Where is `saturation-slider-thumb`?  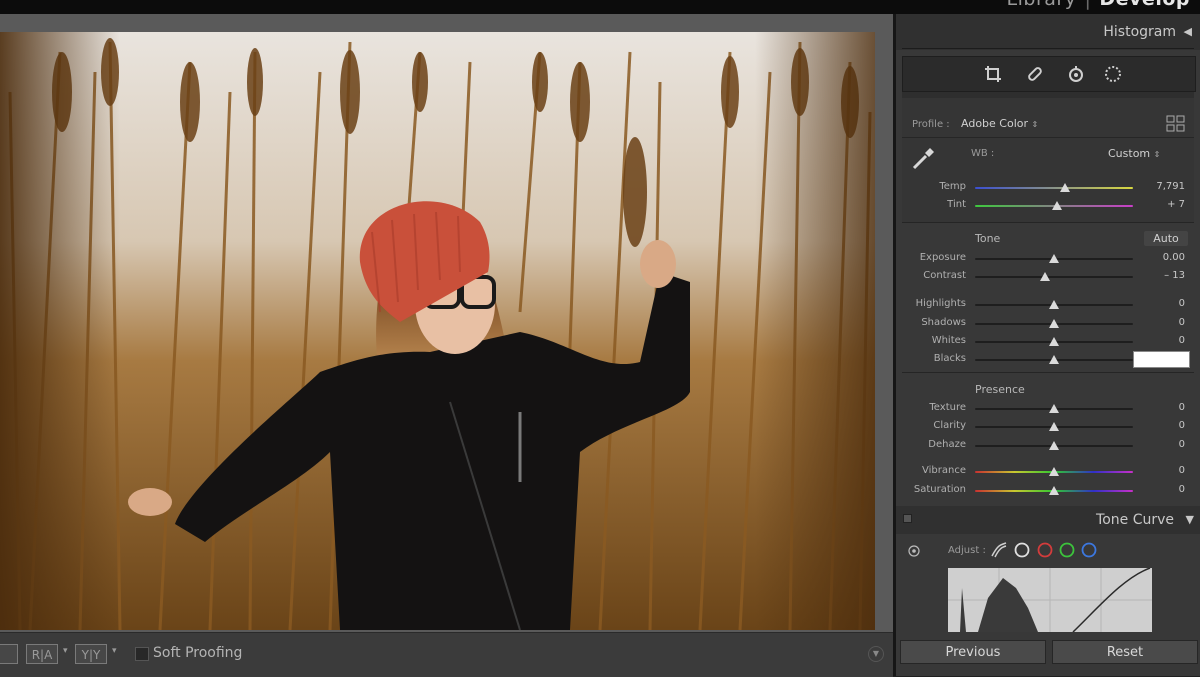
saturation-slider-thumb is located at coordinates (1054, 490).